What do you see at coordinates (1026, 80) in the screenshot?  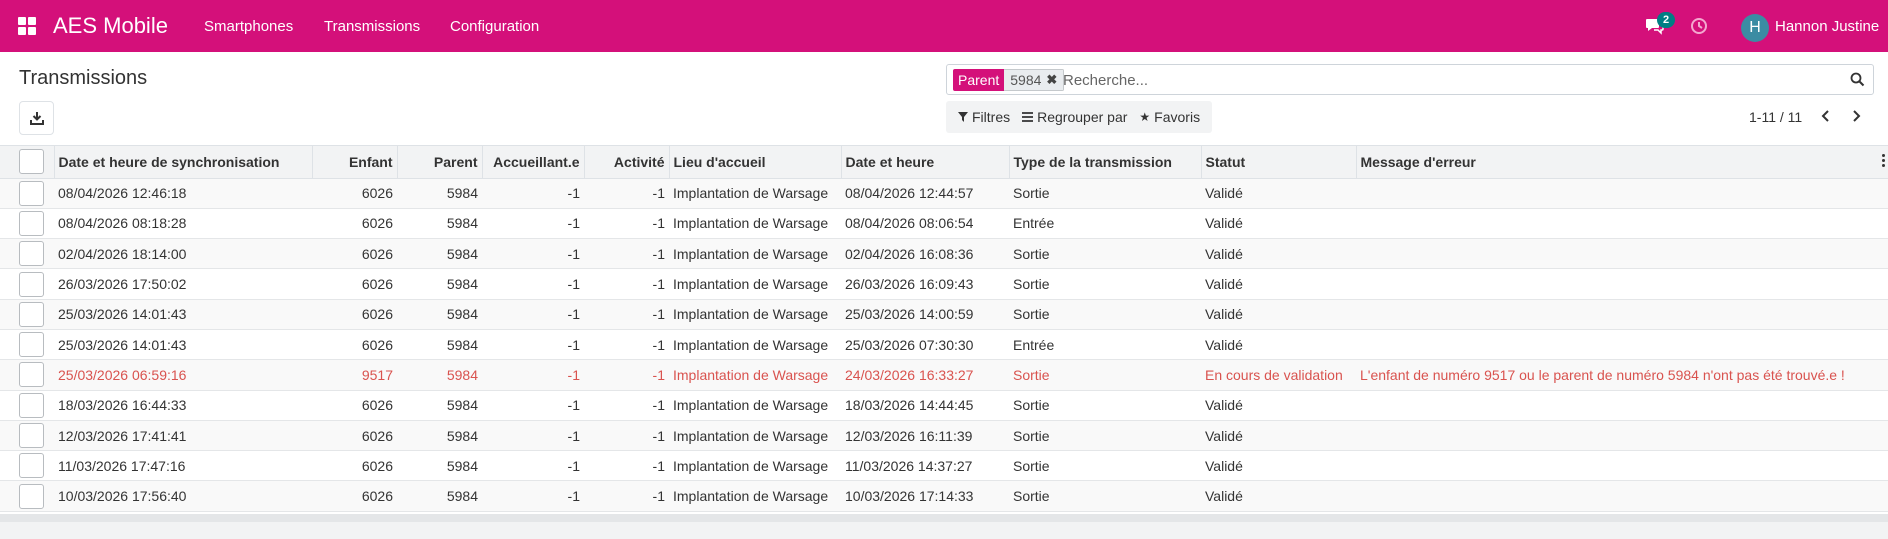 I see `facet-value-text: 5984` at bounding box center [1026, 80].